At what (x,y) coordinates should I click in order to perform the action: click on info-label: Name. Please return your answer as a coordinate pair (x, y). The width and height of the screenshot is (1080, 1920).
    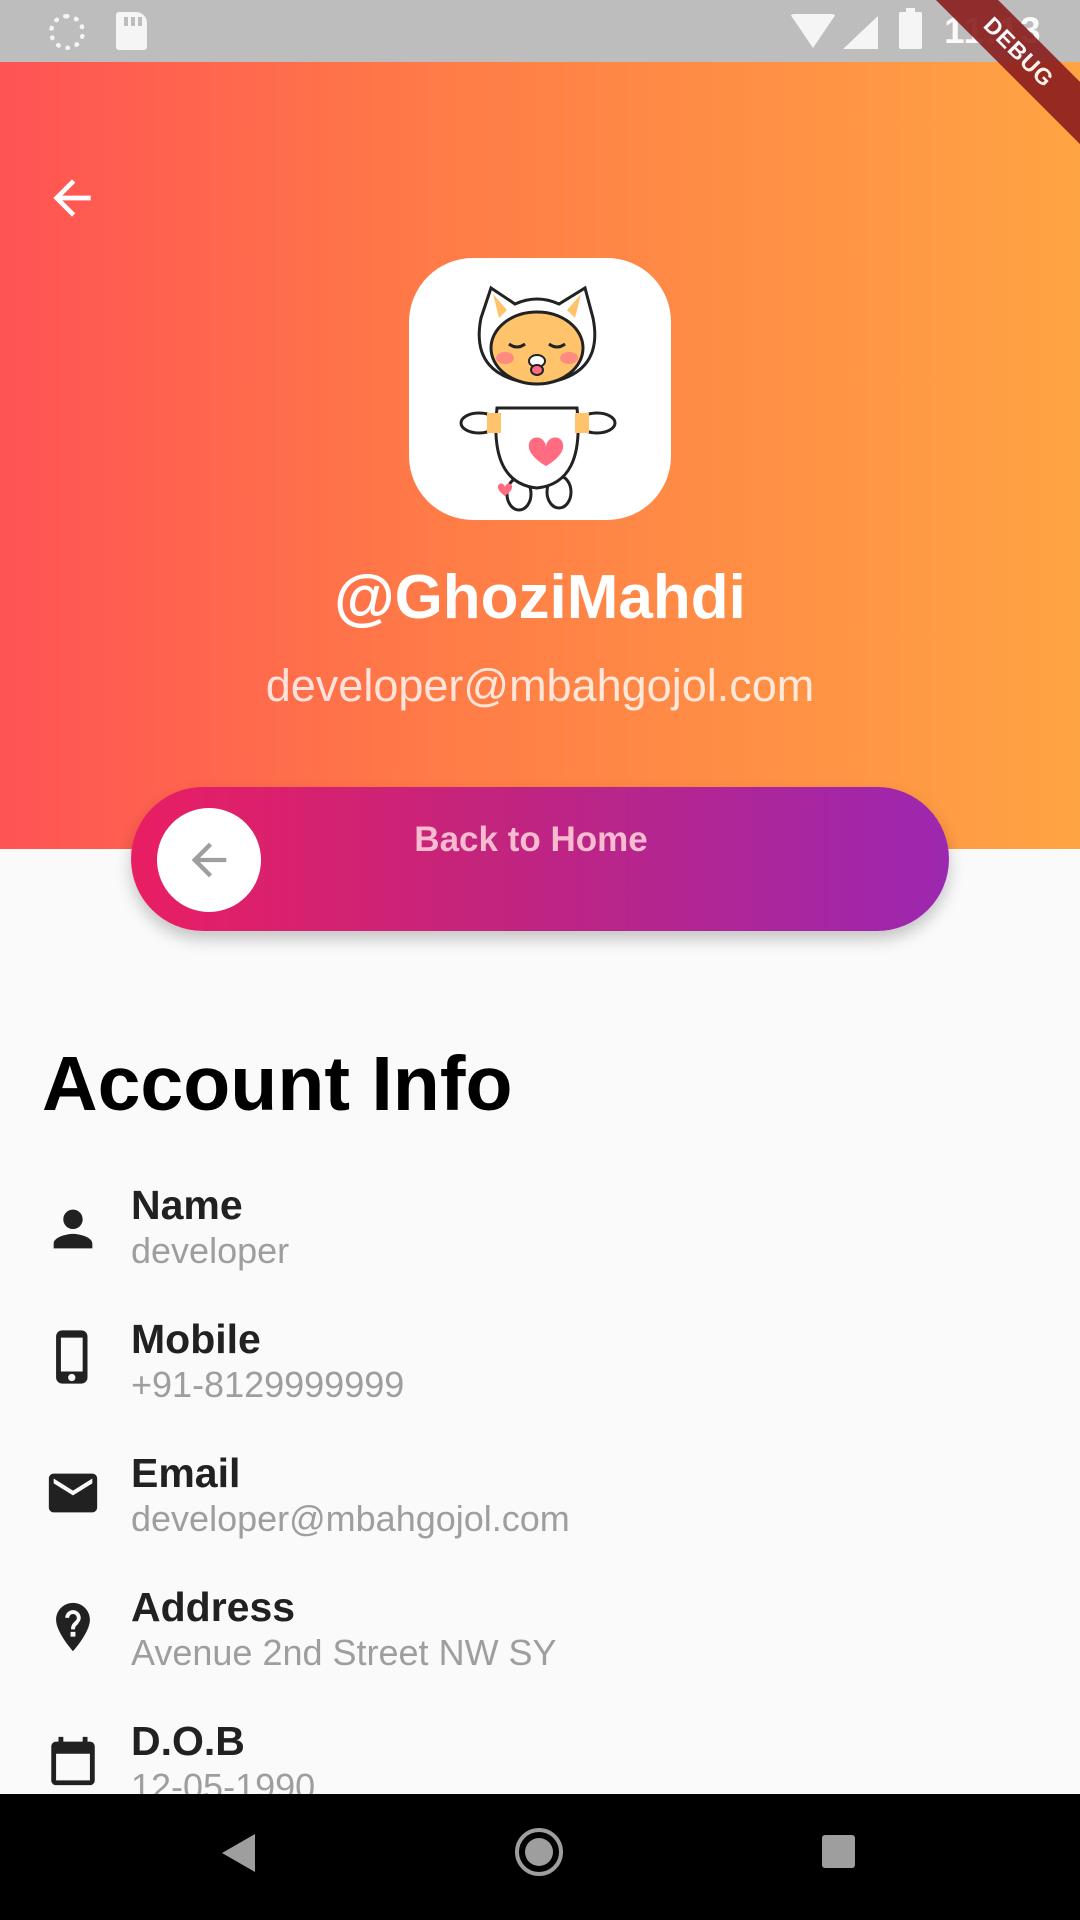
    Looking at the image, I should click on (187, 1205).